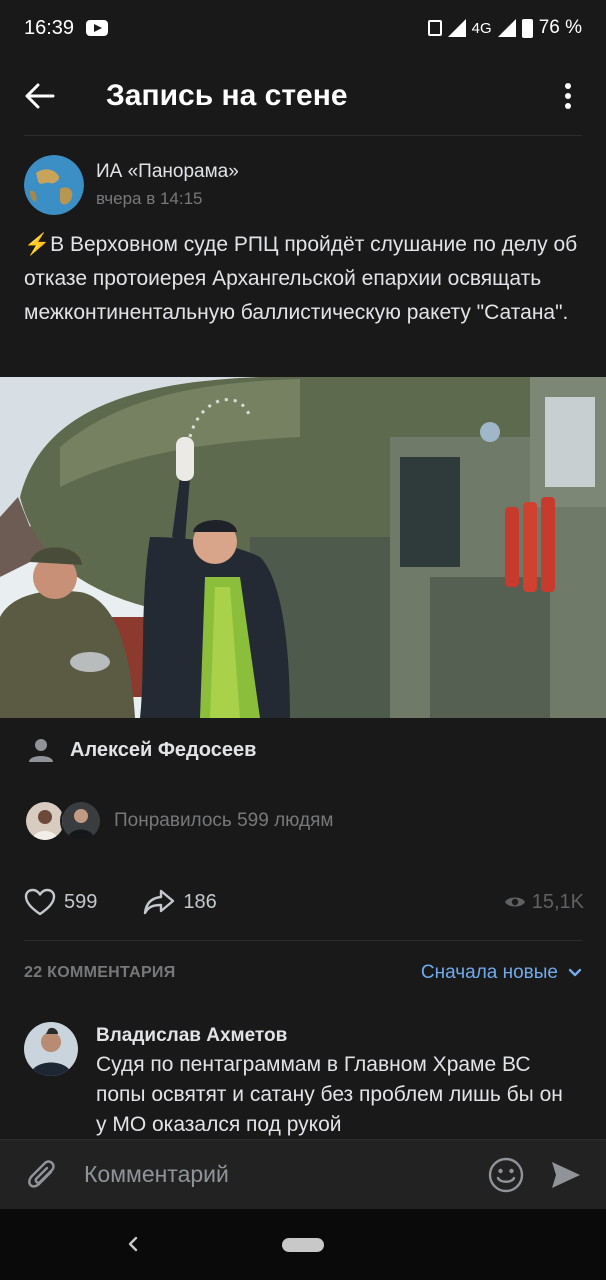 The width and height of the screenshot is (606, 1280). I want to click on status-bar: 16:39 4G 76 %, so click(303, 28).